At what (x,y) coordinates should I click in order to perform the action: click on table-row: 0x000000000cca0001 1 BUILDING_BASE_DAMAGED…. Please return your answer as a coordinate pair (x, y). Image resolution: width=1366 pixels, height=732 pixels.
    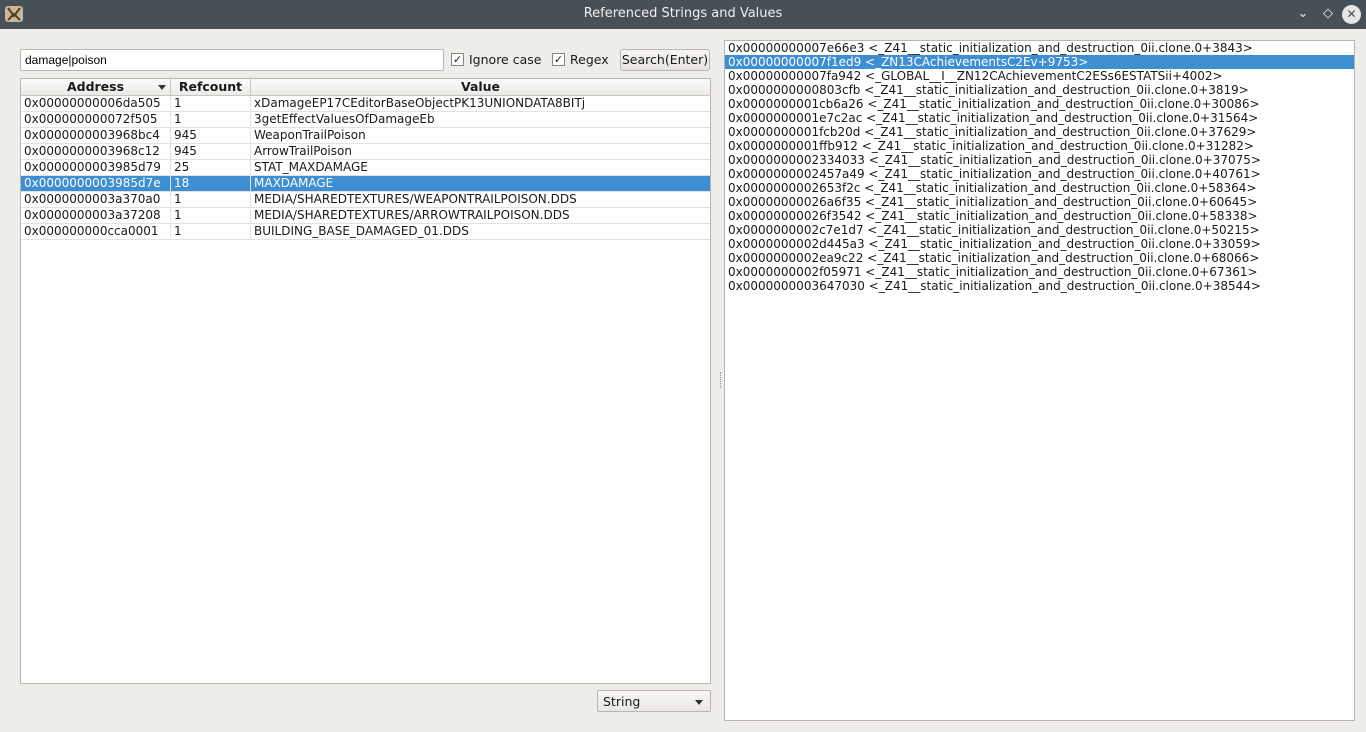
    Looking at the image, I should click on (365, 232).